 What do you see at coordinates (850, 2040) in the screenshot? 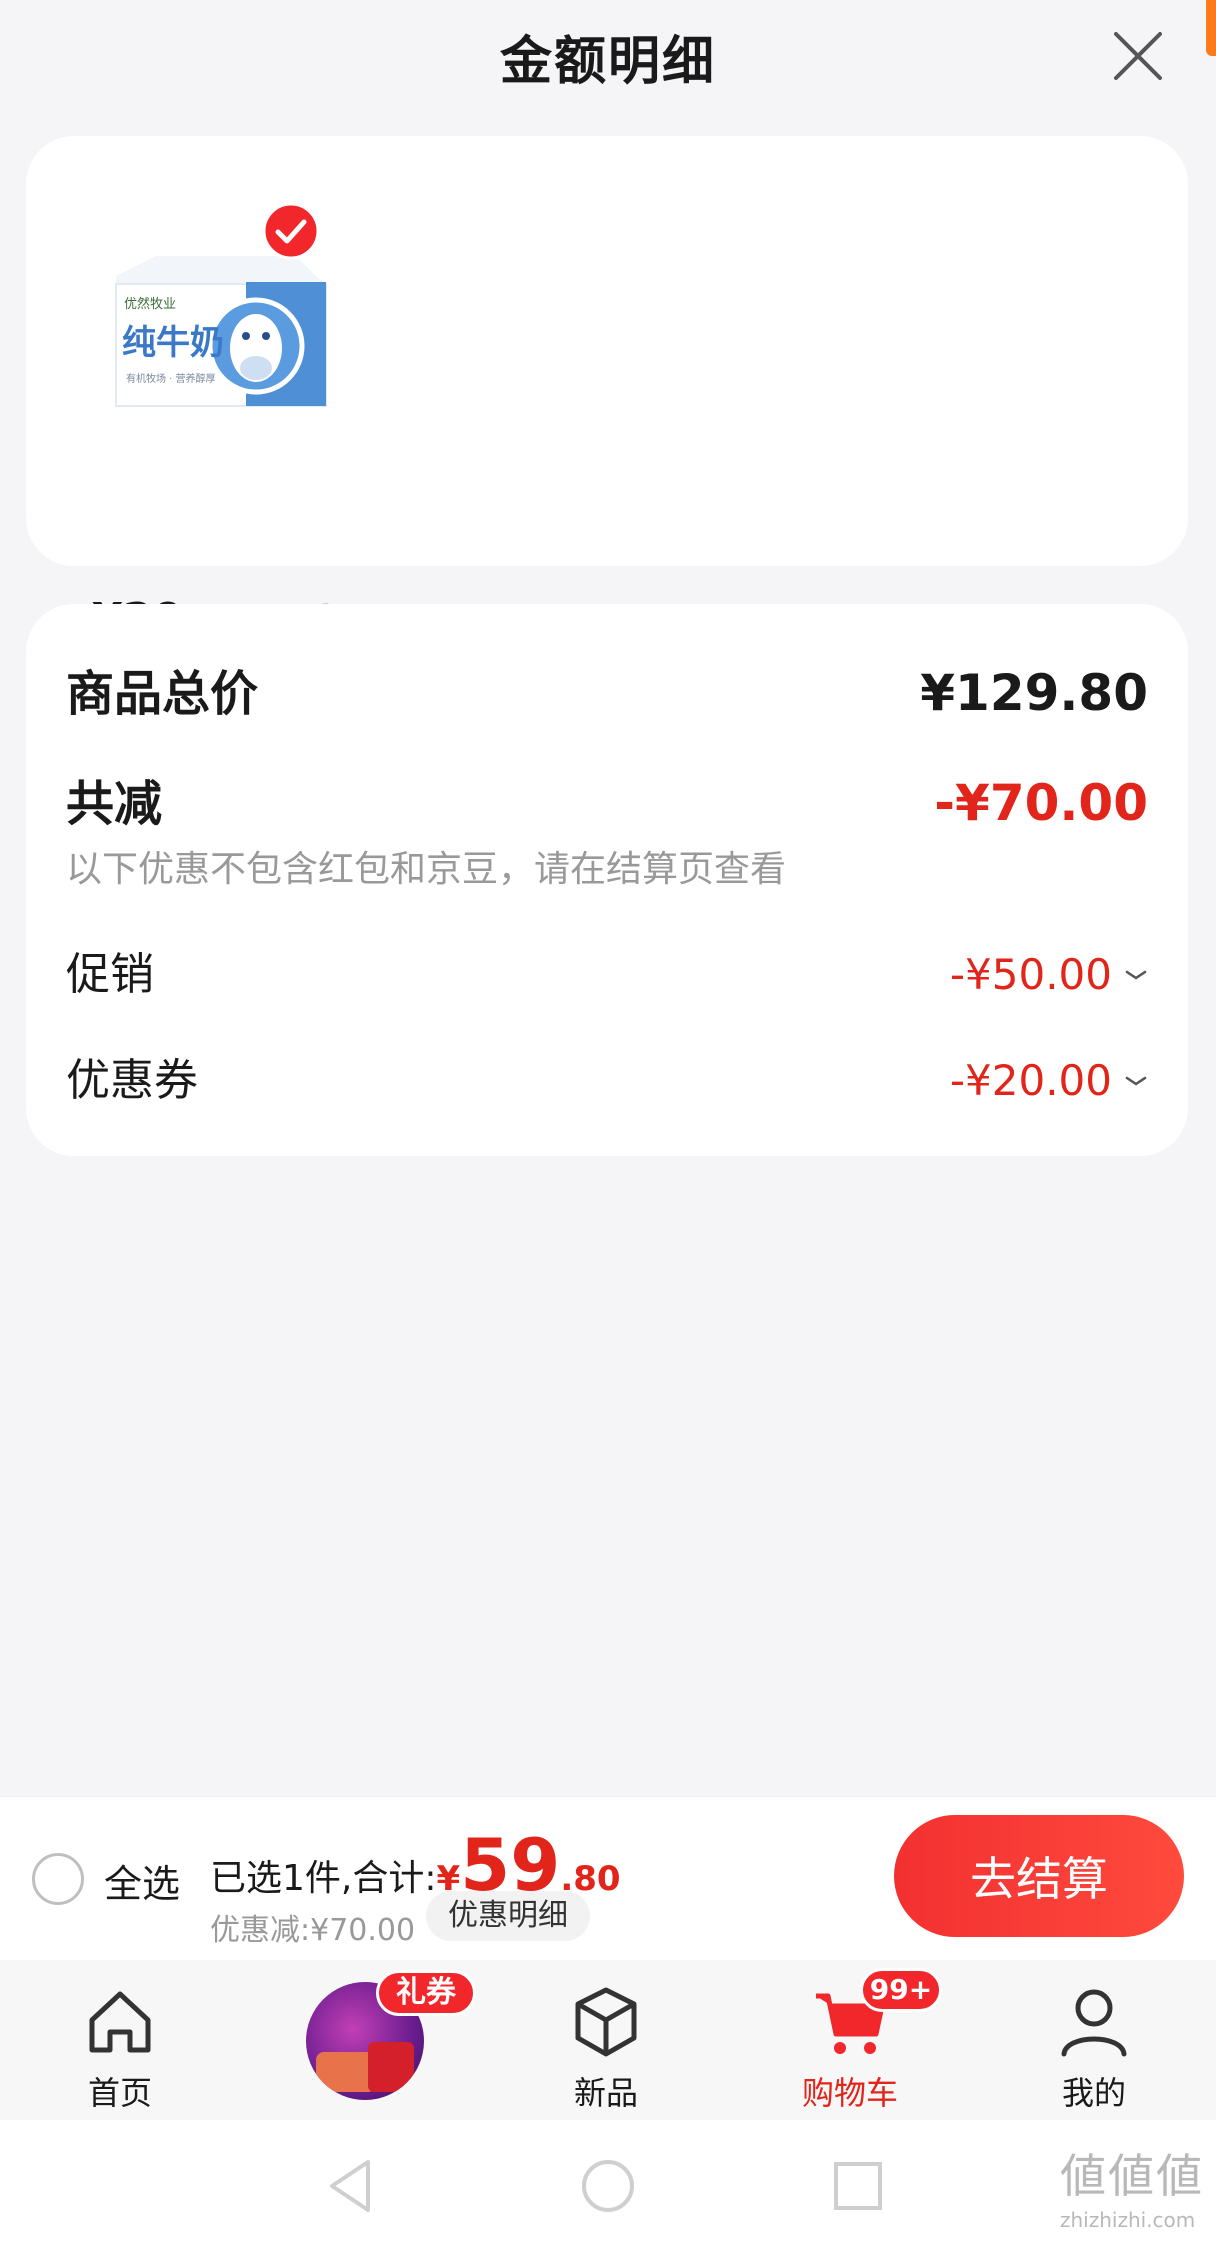
I see `tab-cart: 购物车 99+` at bounding box center [850, 2040].